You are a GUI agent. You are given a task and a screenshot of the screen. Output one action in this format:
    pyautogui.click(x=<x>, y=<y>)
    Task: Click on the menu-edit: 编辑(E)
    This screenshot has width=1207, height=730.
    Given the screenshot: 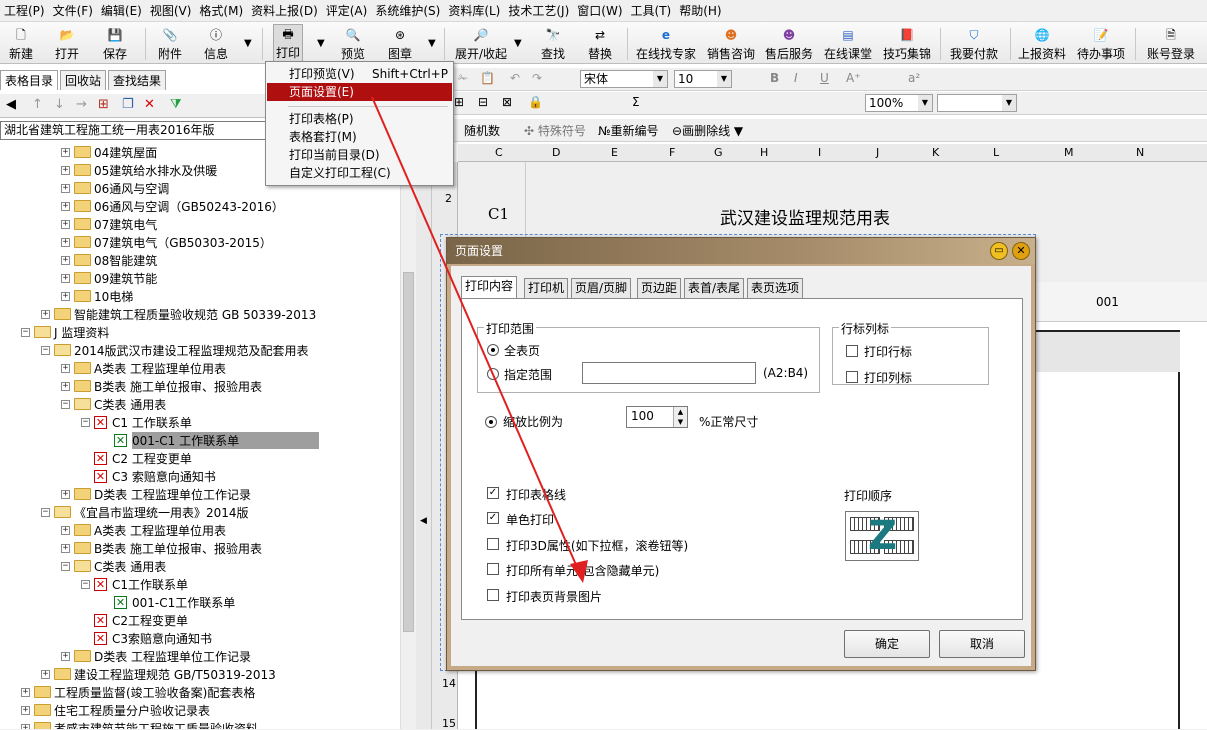 What is the action you would take?
    pyautogui.click(x=121, y=11)
    